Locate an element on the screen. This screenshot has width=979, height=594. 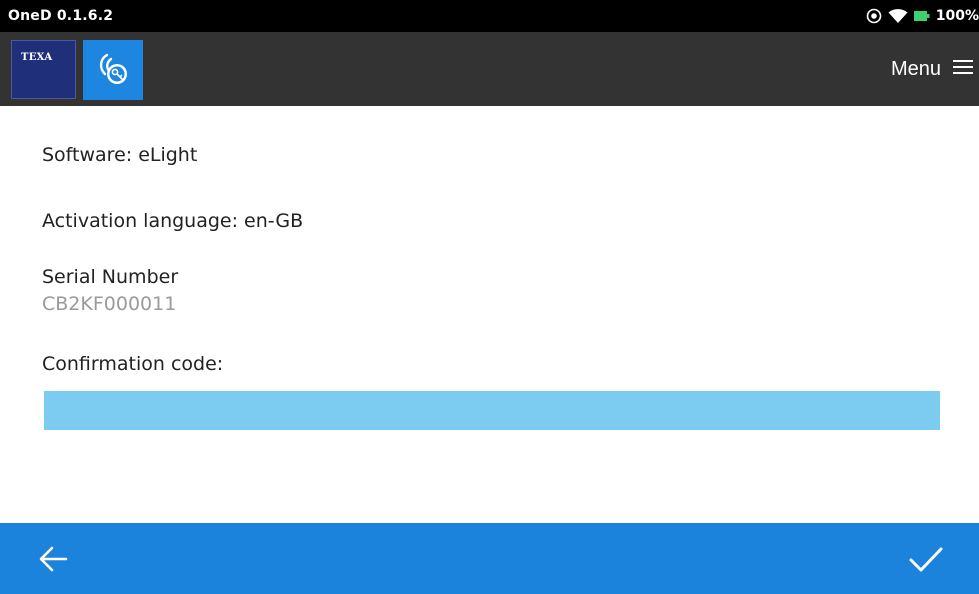
activation-key-icon is located at coordinates (113, 70).